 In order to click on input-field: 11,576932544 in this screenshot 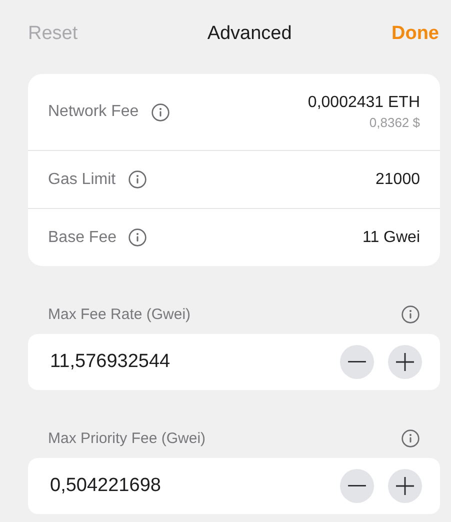, I will do `click(234, 362)`.